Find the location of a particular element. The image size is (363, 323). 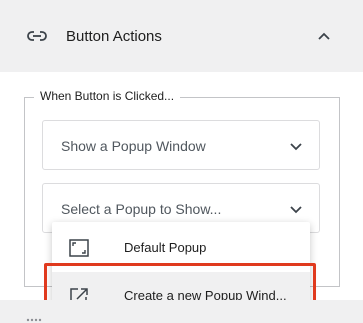

panel-title: Button Actions is located at coordinates (114, 36).